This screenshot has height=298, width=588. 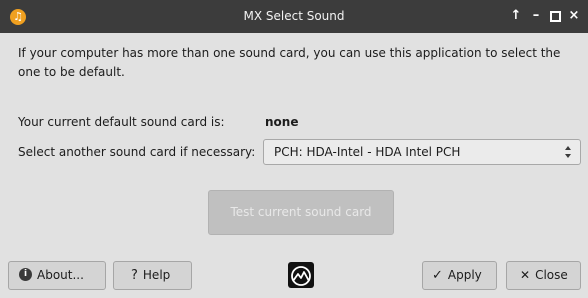 I want to click on maximize-button, so click(x=555, y=16).